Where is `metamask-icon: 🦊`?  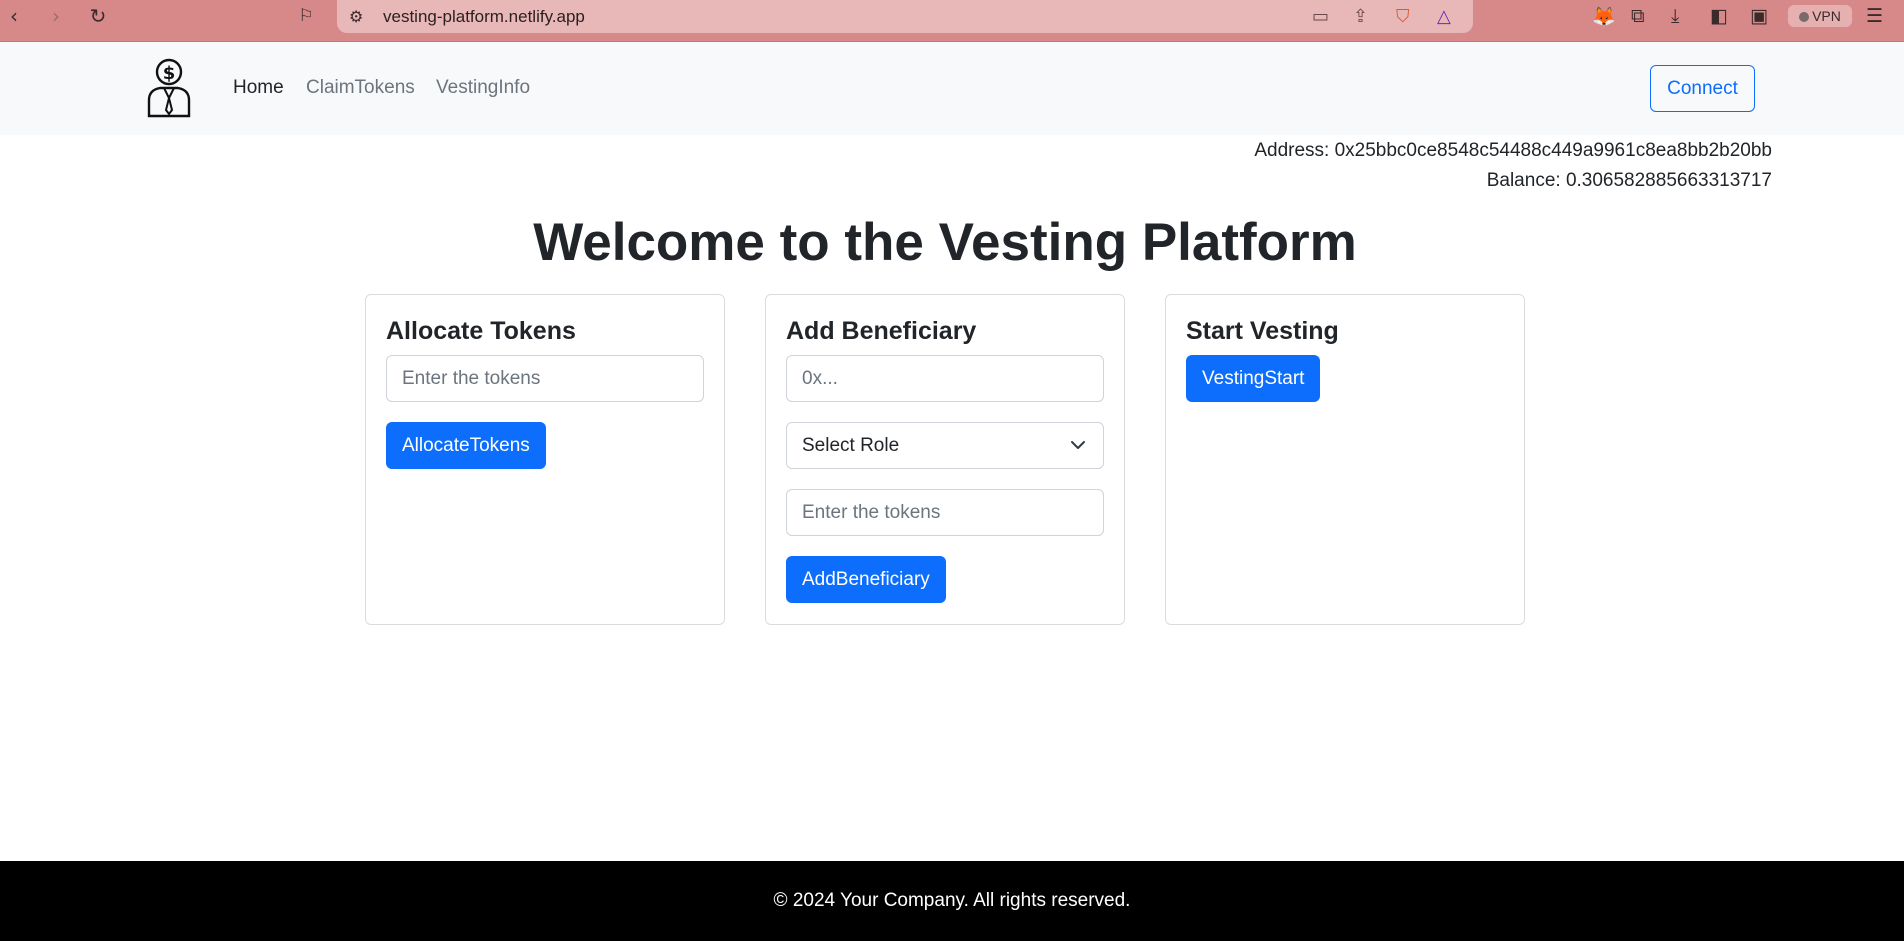
metamask-icon: 🦊 is located at coordinates (1604, 16).